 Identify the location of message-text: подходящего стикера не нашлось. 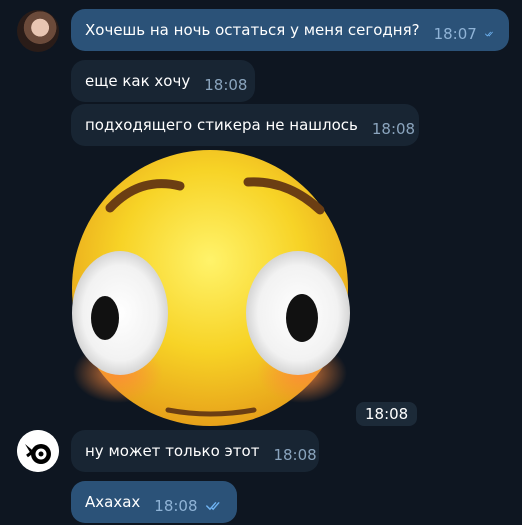
(221, 125).